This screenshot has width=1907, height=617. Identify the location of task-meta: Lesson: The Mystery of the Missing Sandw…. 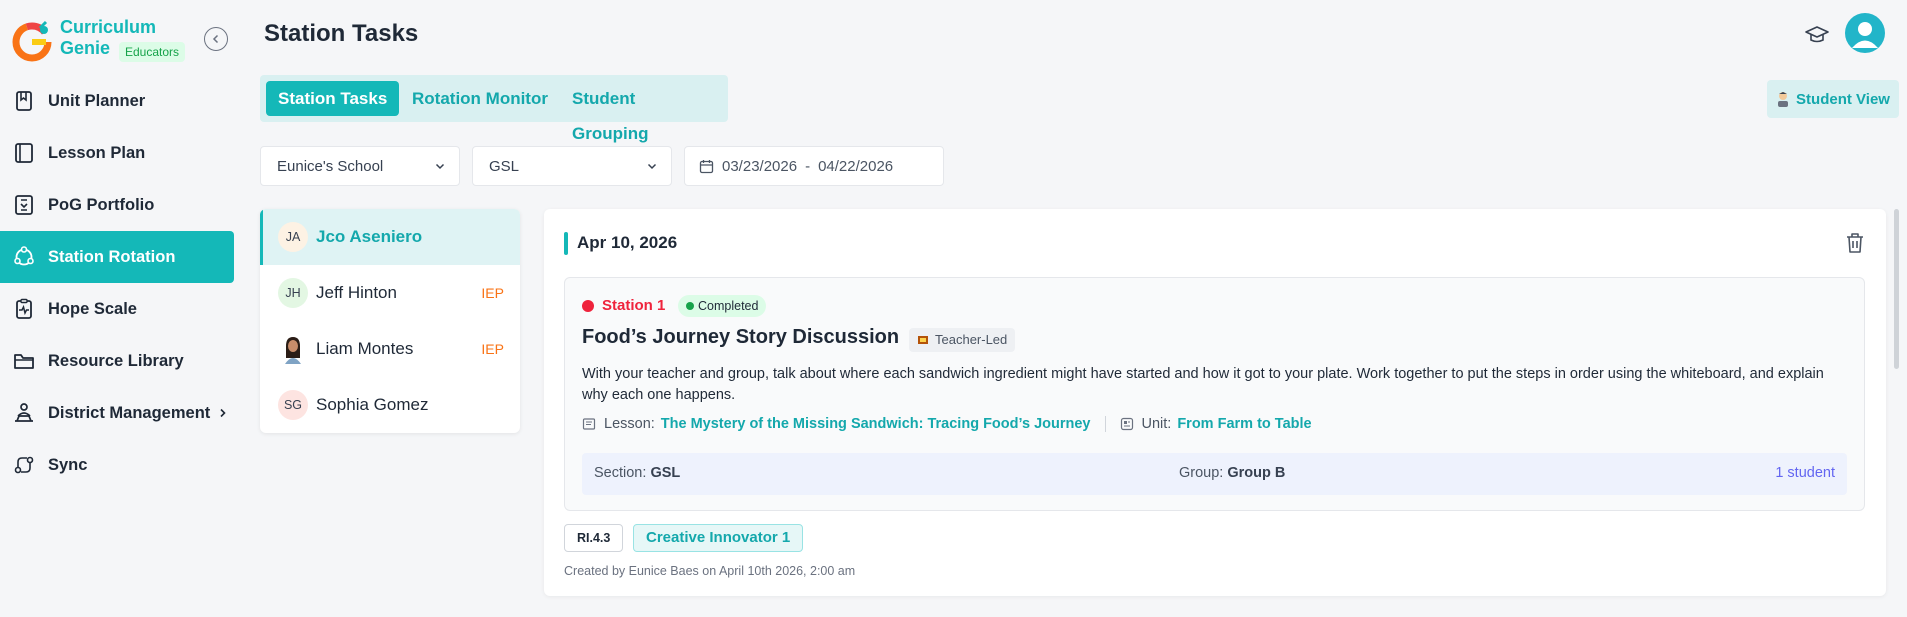
(947, 424).